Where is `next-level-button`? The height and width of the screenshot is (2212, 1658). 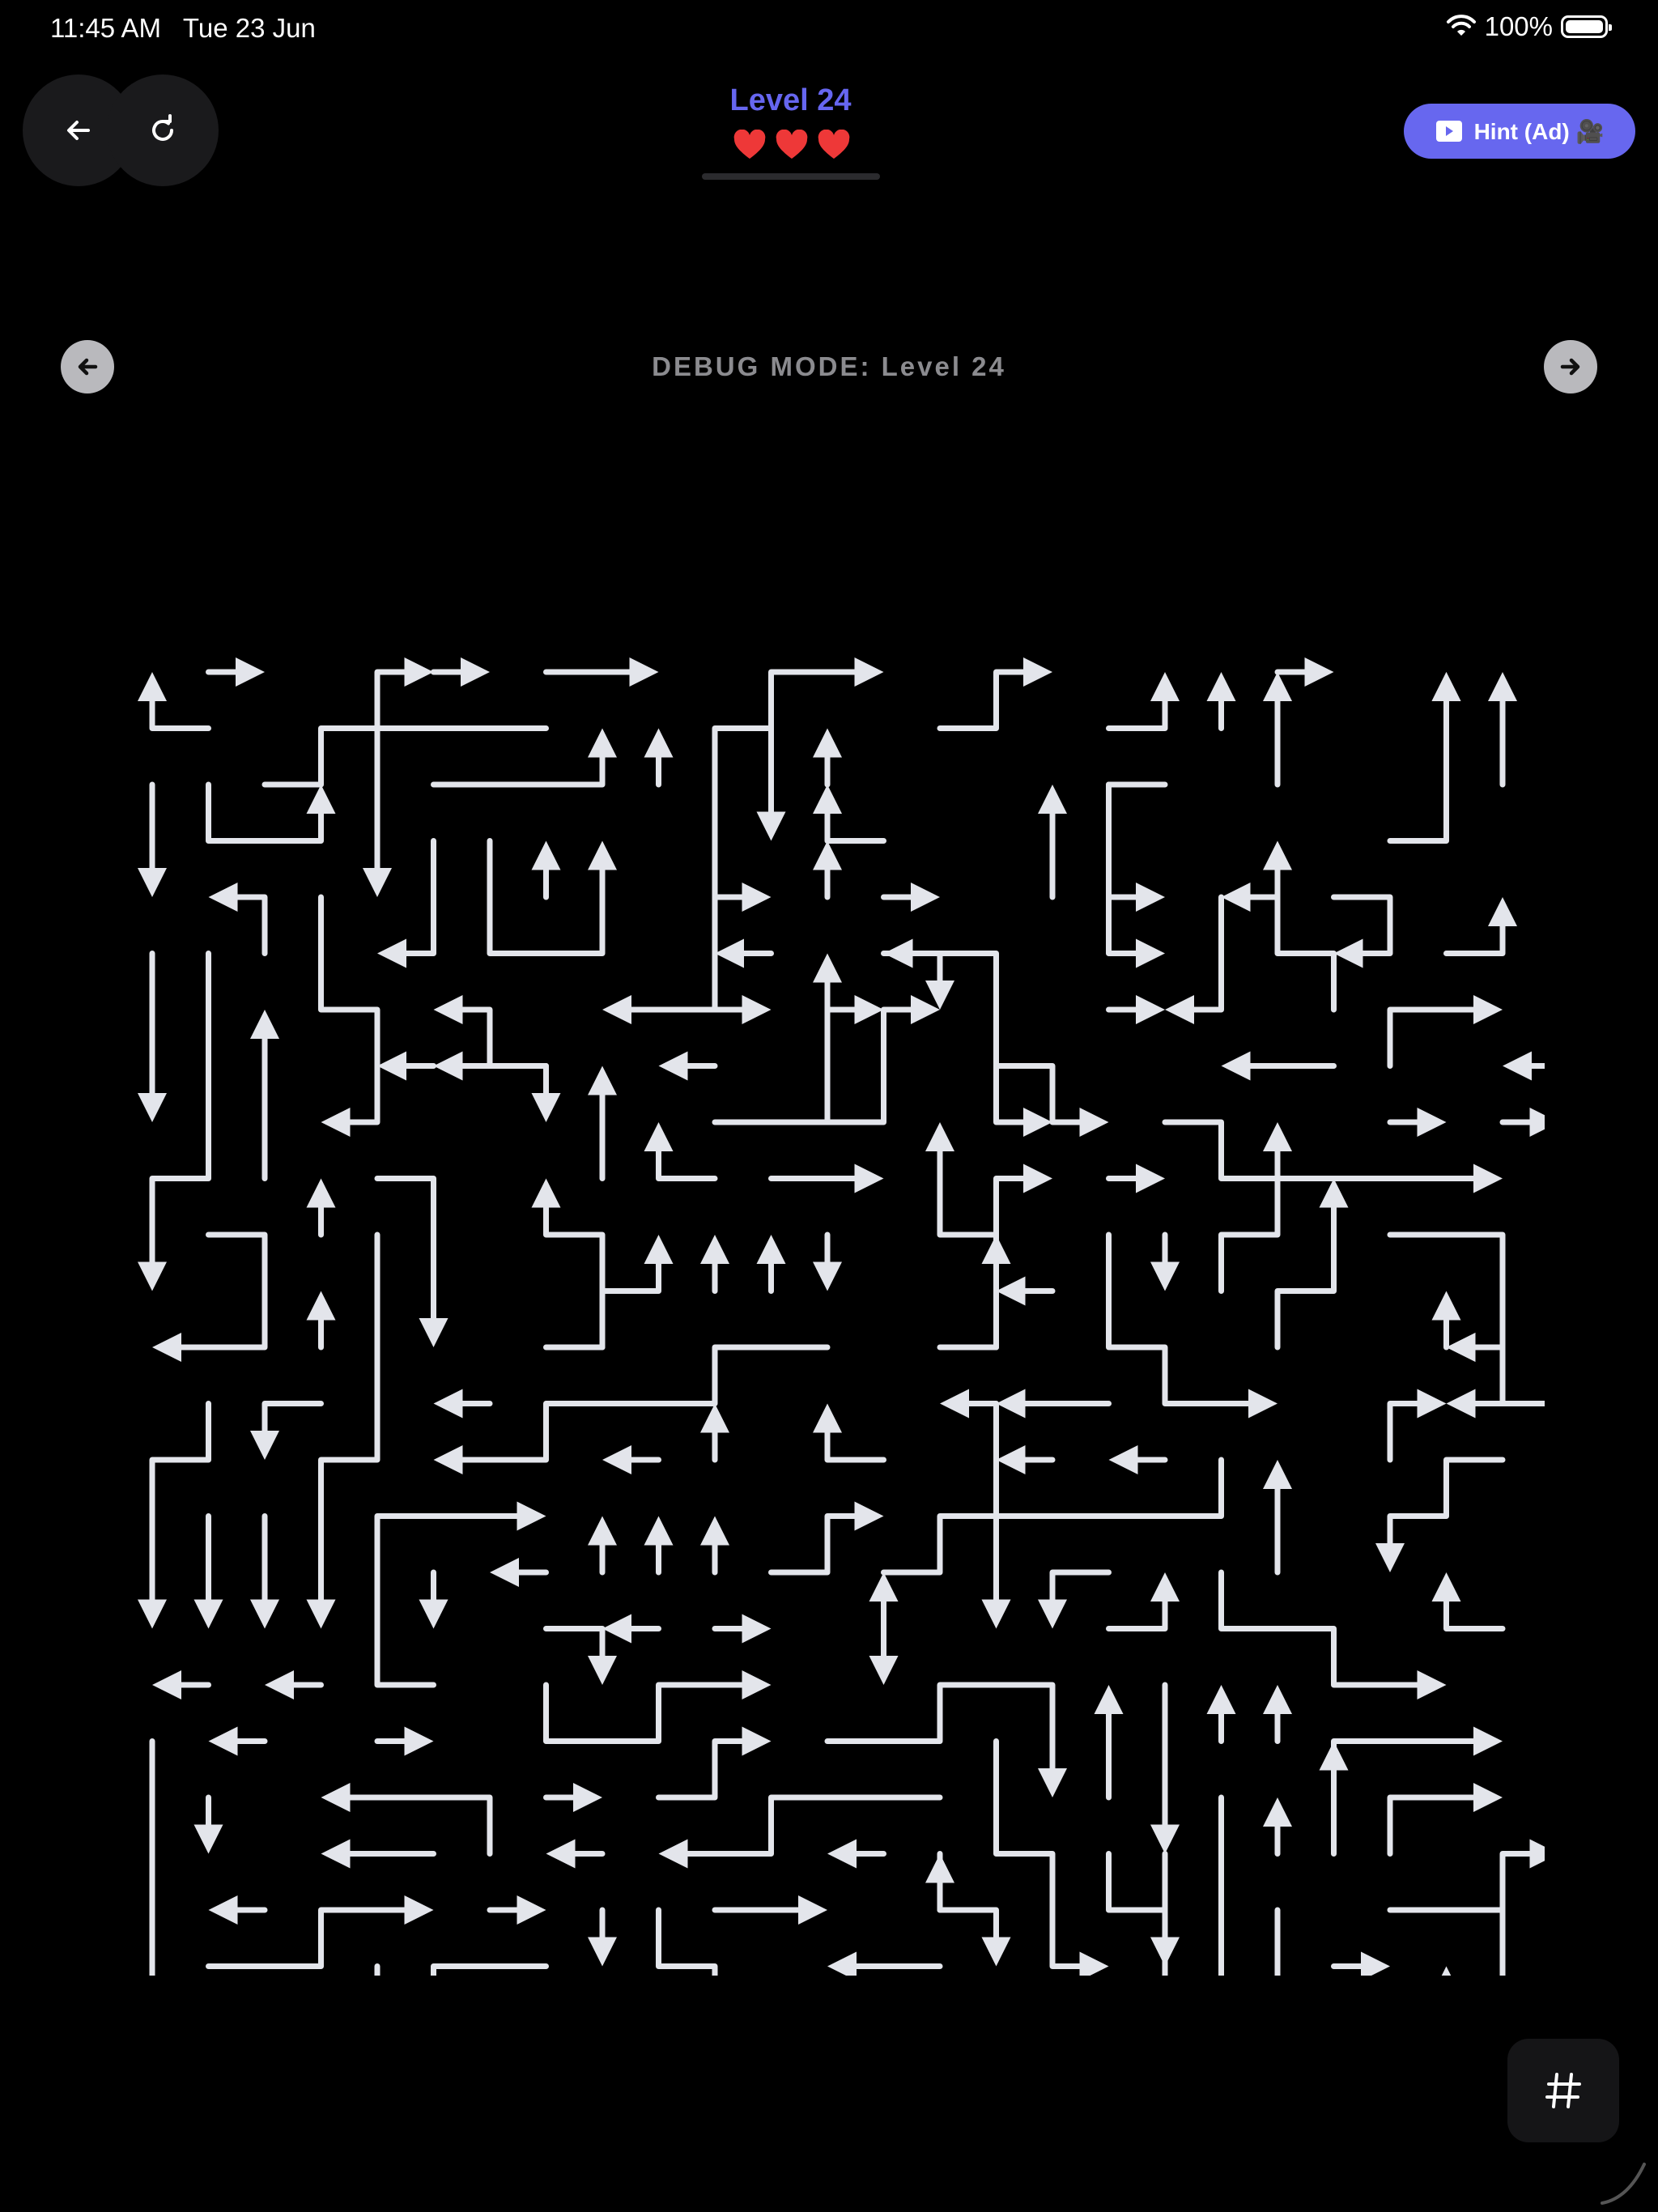 next-level-button is located at coordinates (1570, 366).